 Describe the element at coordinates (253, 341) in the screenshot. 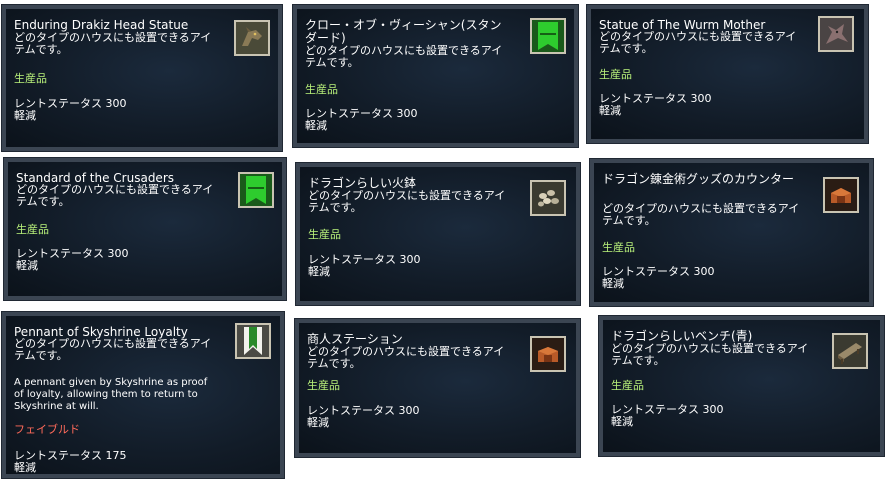

I see `pennant-icon` at that location.